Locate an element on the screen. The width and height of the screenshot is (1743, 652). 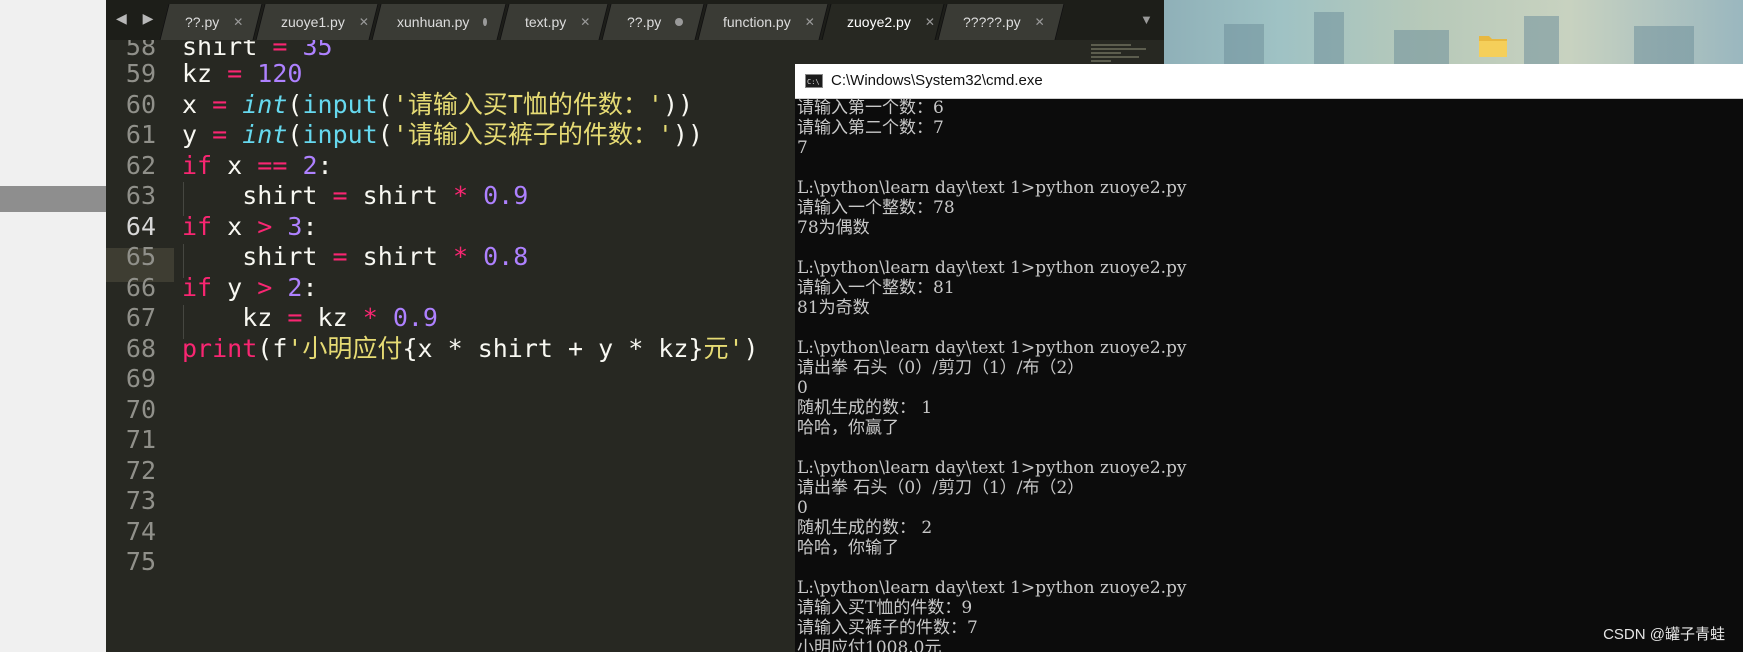
line-number: 65 is located at coordinates (140, 256).